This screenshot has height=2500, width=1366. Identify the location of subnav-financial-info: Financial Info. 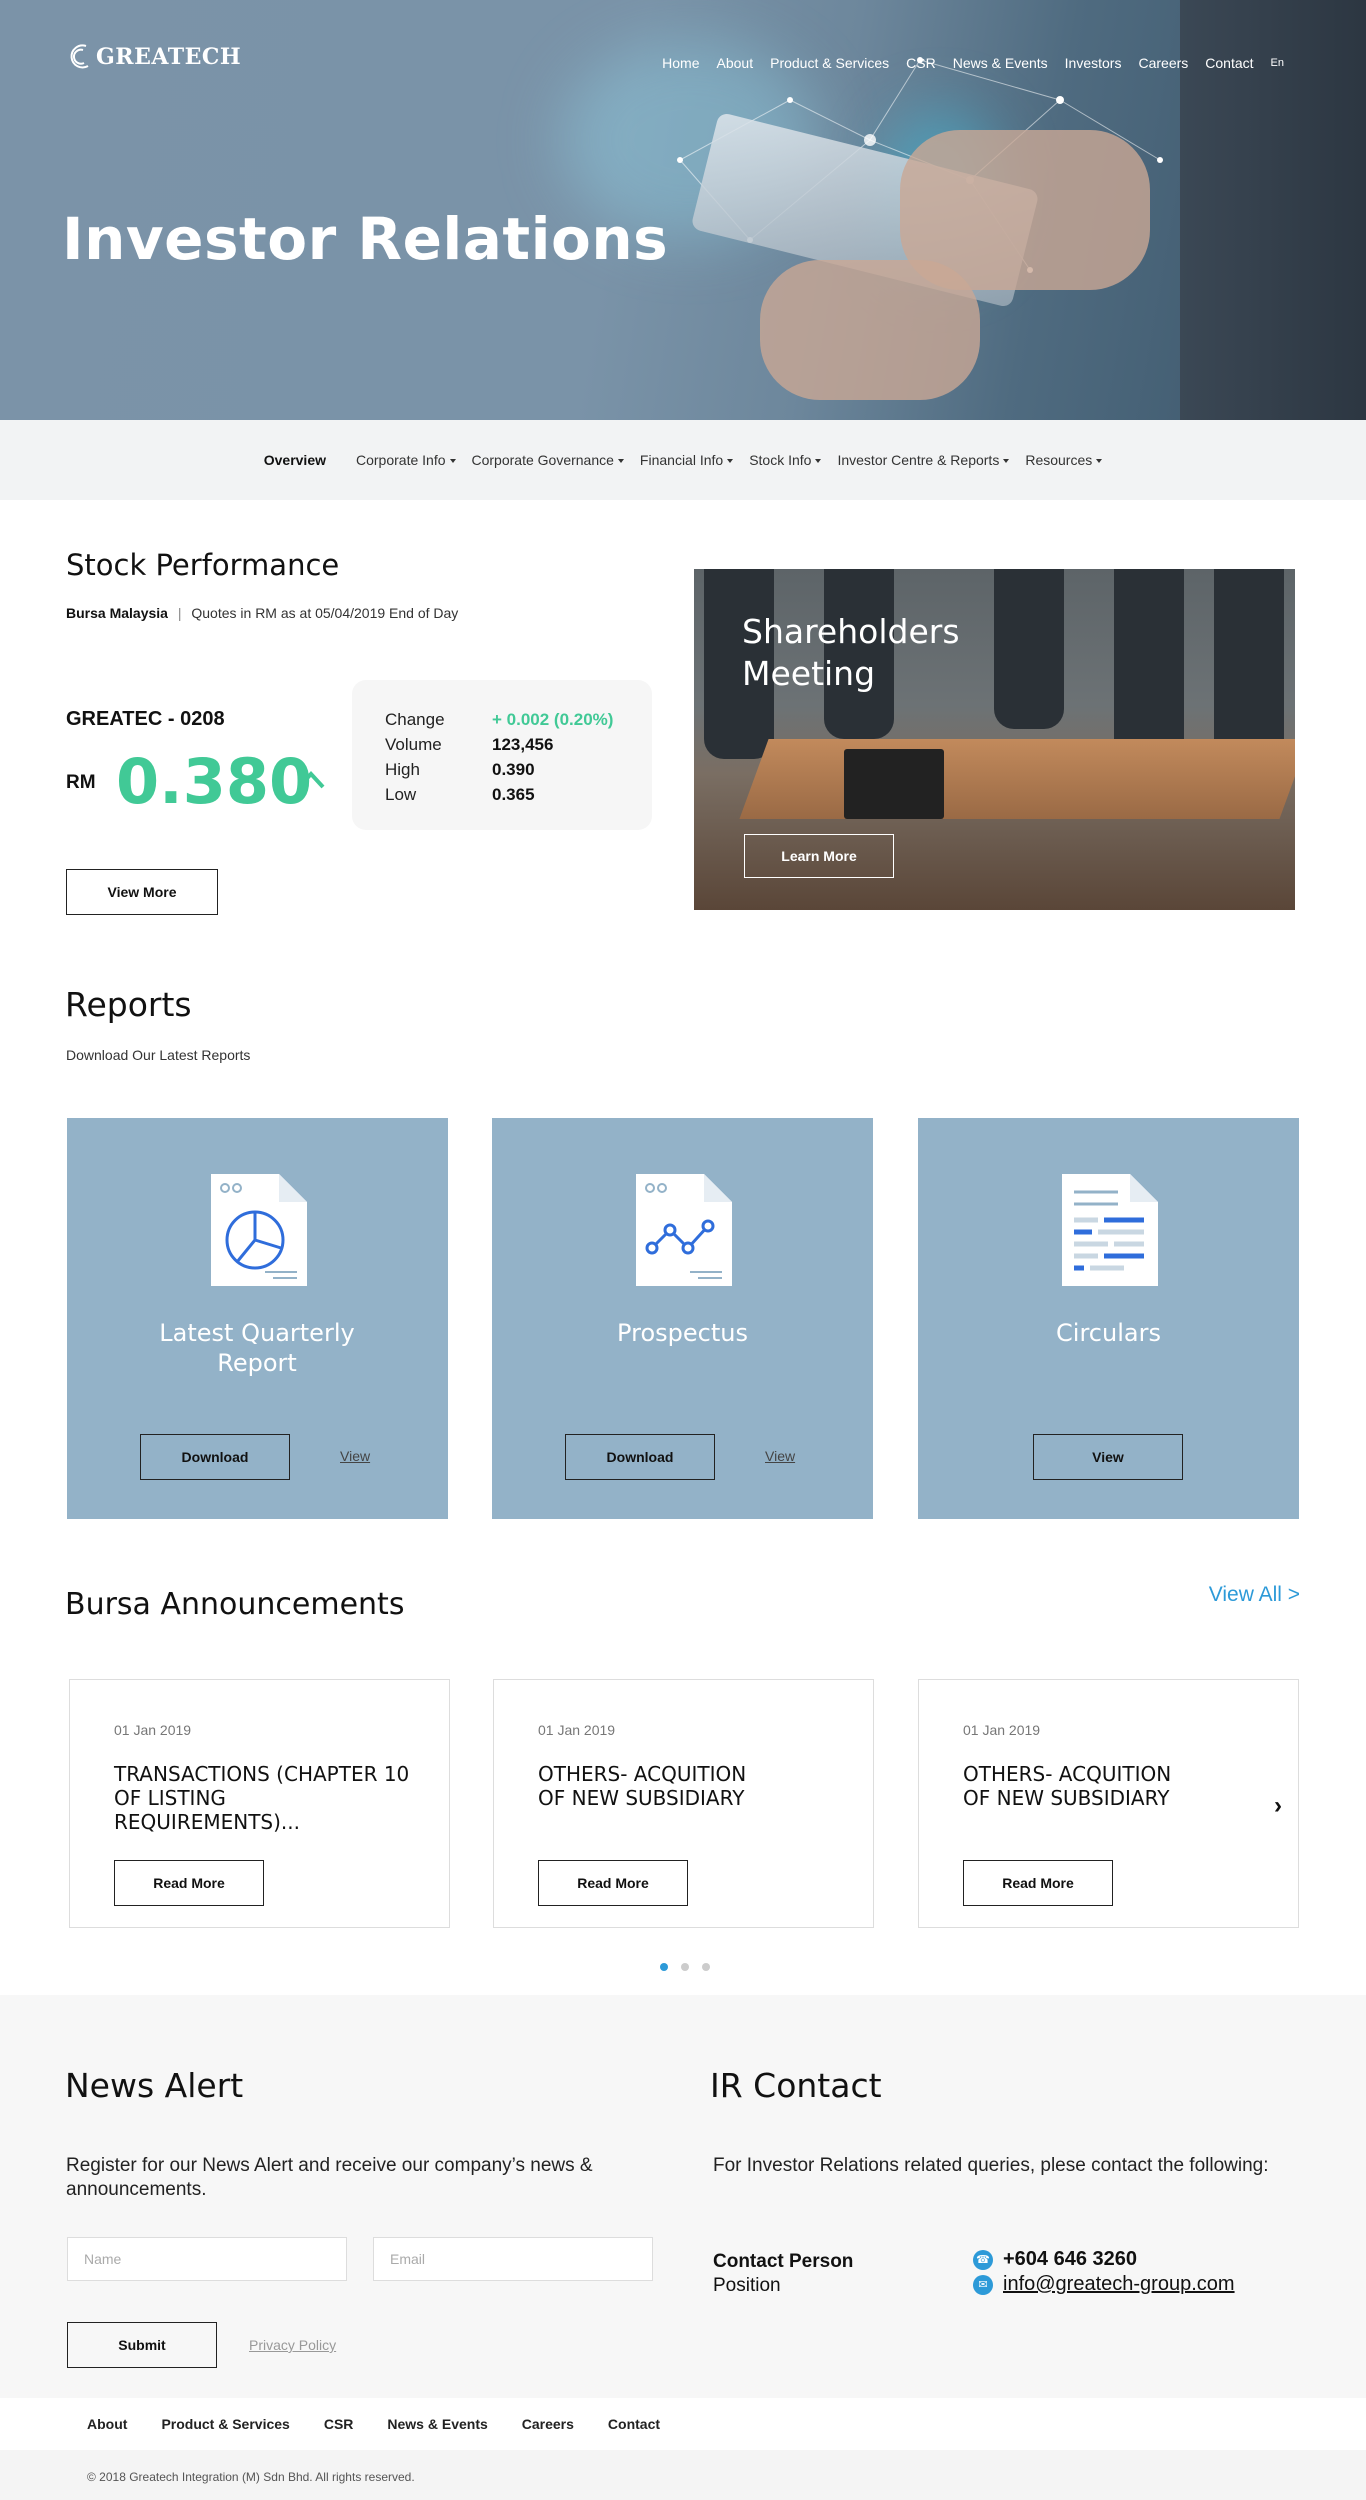
(686, 460).